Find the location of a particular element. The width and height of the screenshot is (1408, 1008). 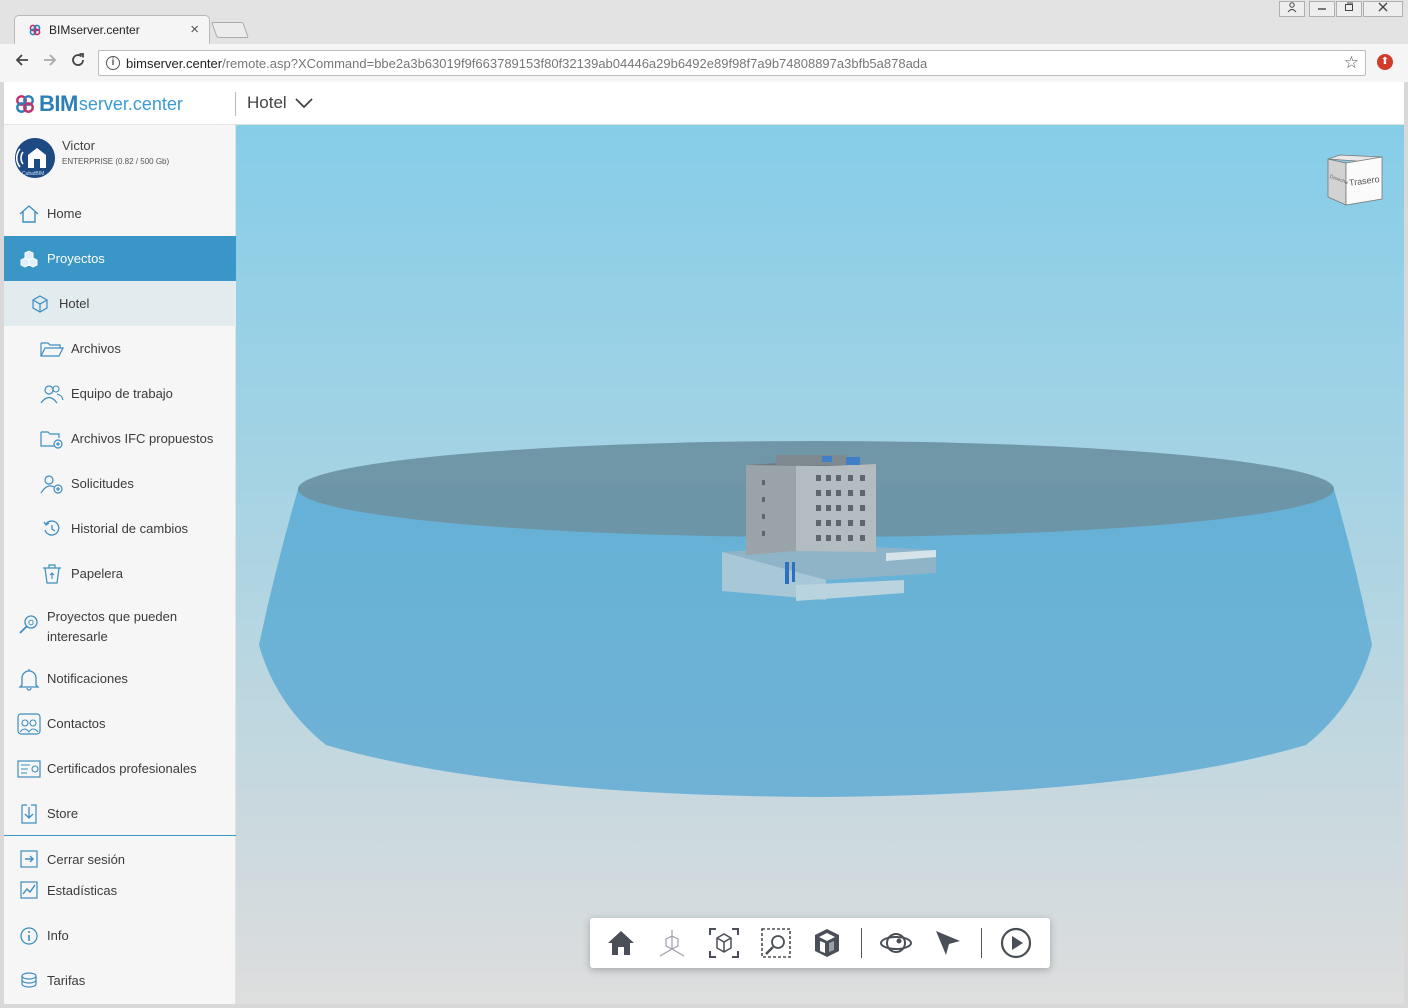

zoom-extents-icon is located at coordinates (724, 943).